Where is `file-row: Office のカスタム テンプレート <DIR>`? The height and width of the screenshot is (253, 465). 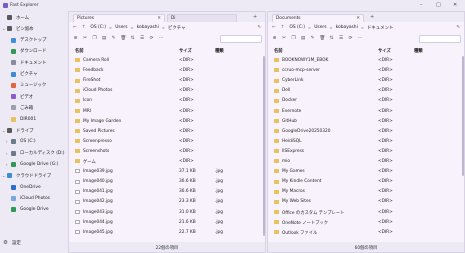 file-row: Office のカスタム テンプレート <DIR> is located at coordinates (366, 212).